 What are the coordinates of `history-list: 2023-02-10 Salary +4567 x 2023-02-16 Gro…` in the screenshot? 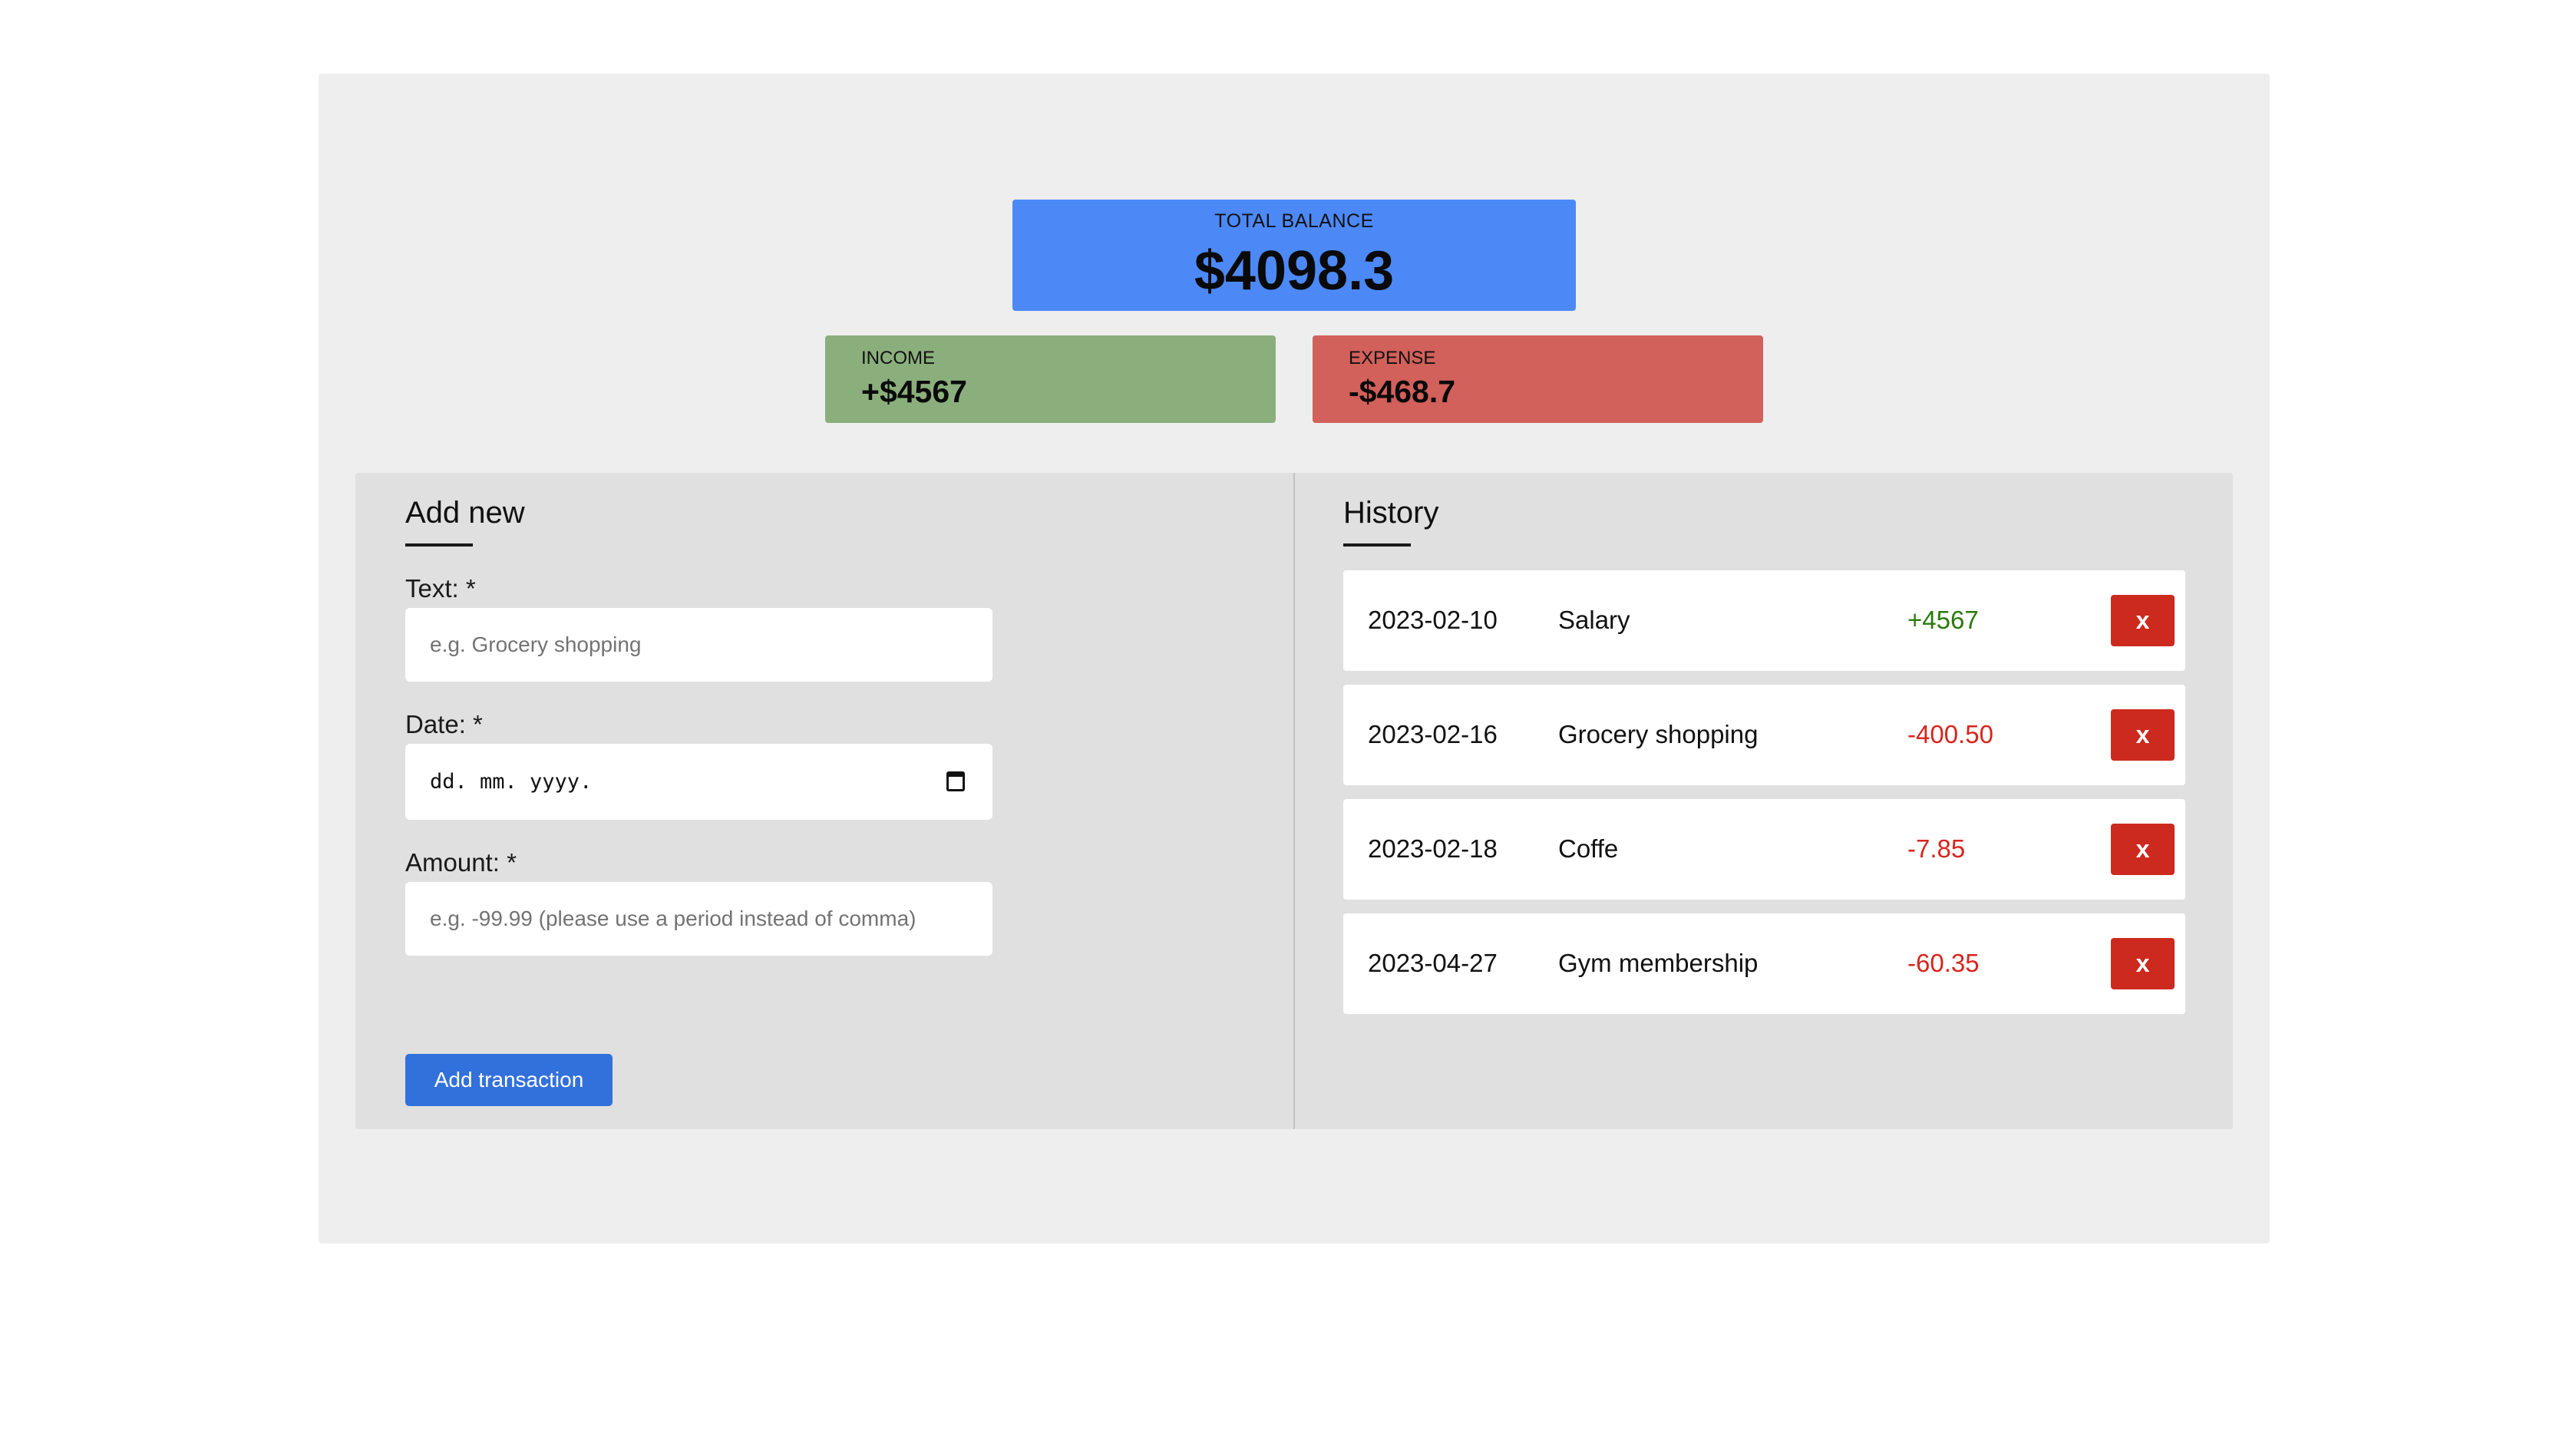 It's located at (1764, 799).